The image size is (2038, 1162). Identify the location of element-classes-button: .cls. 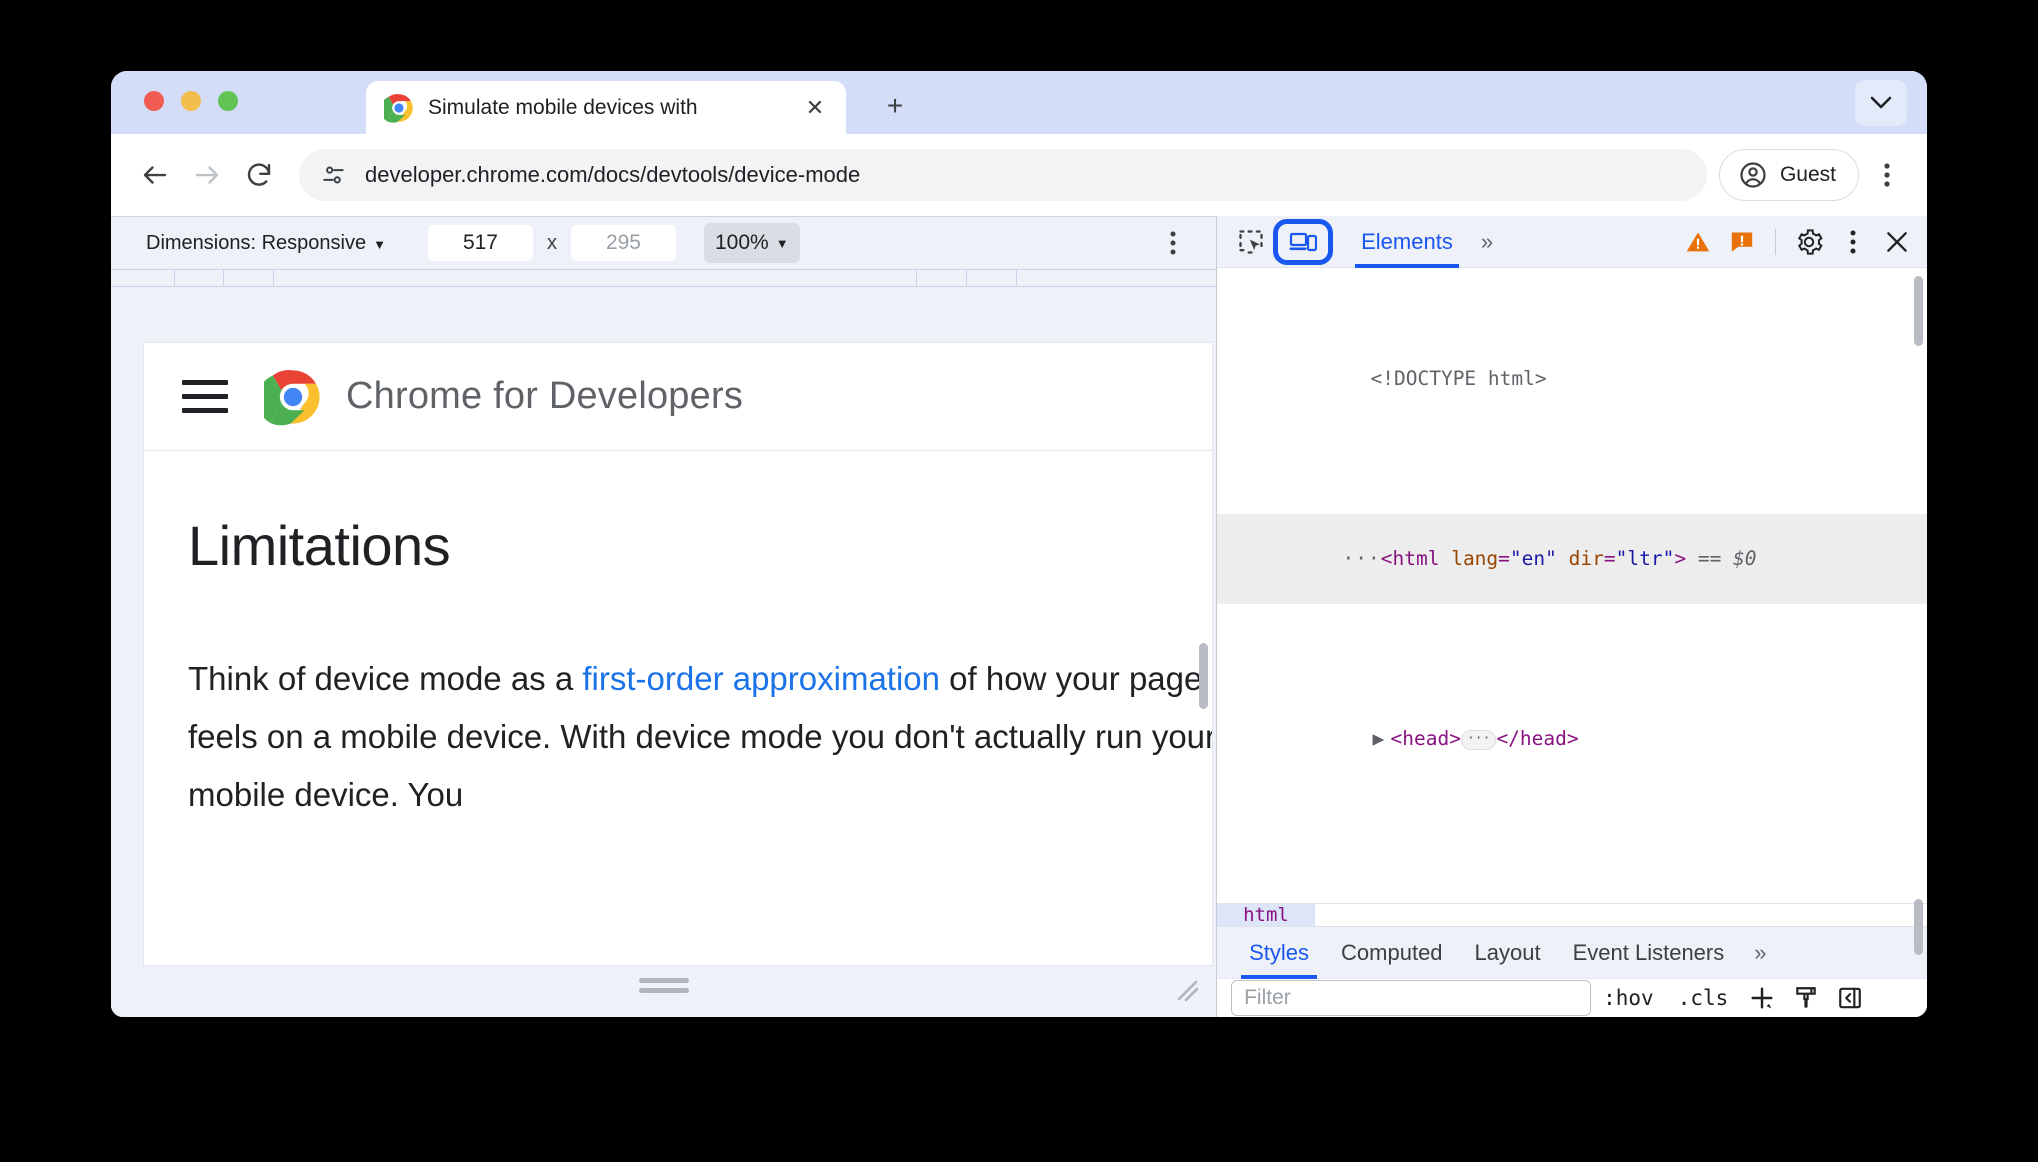
(1703, 998).